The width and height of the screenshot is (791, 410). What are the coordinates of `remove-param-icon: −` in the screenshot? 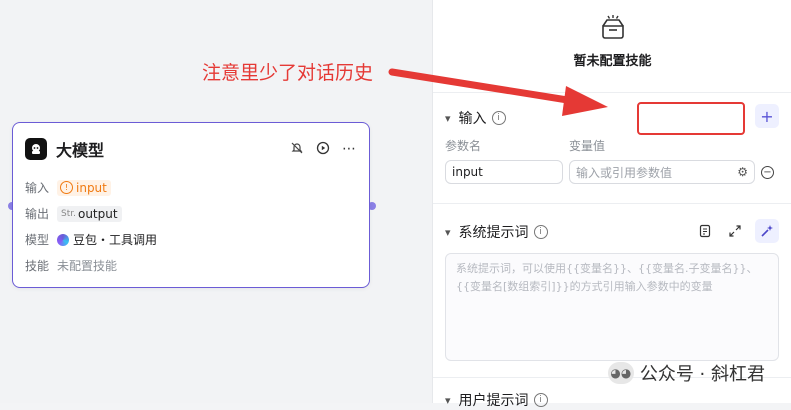 It's located at (767, 172).